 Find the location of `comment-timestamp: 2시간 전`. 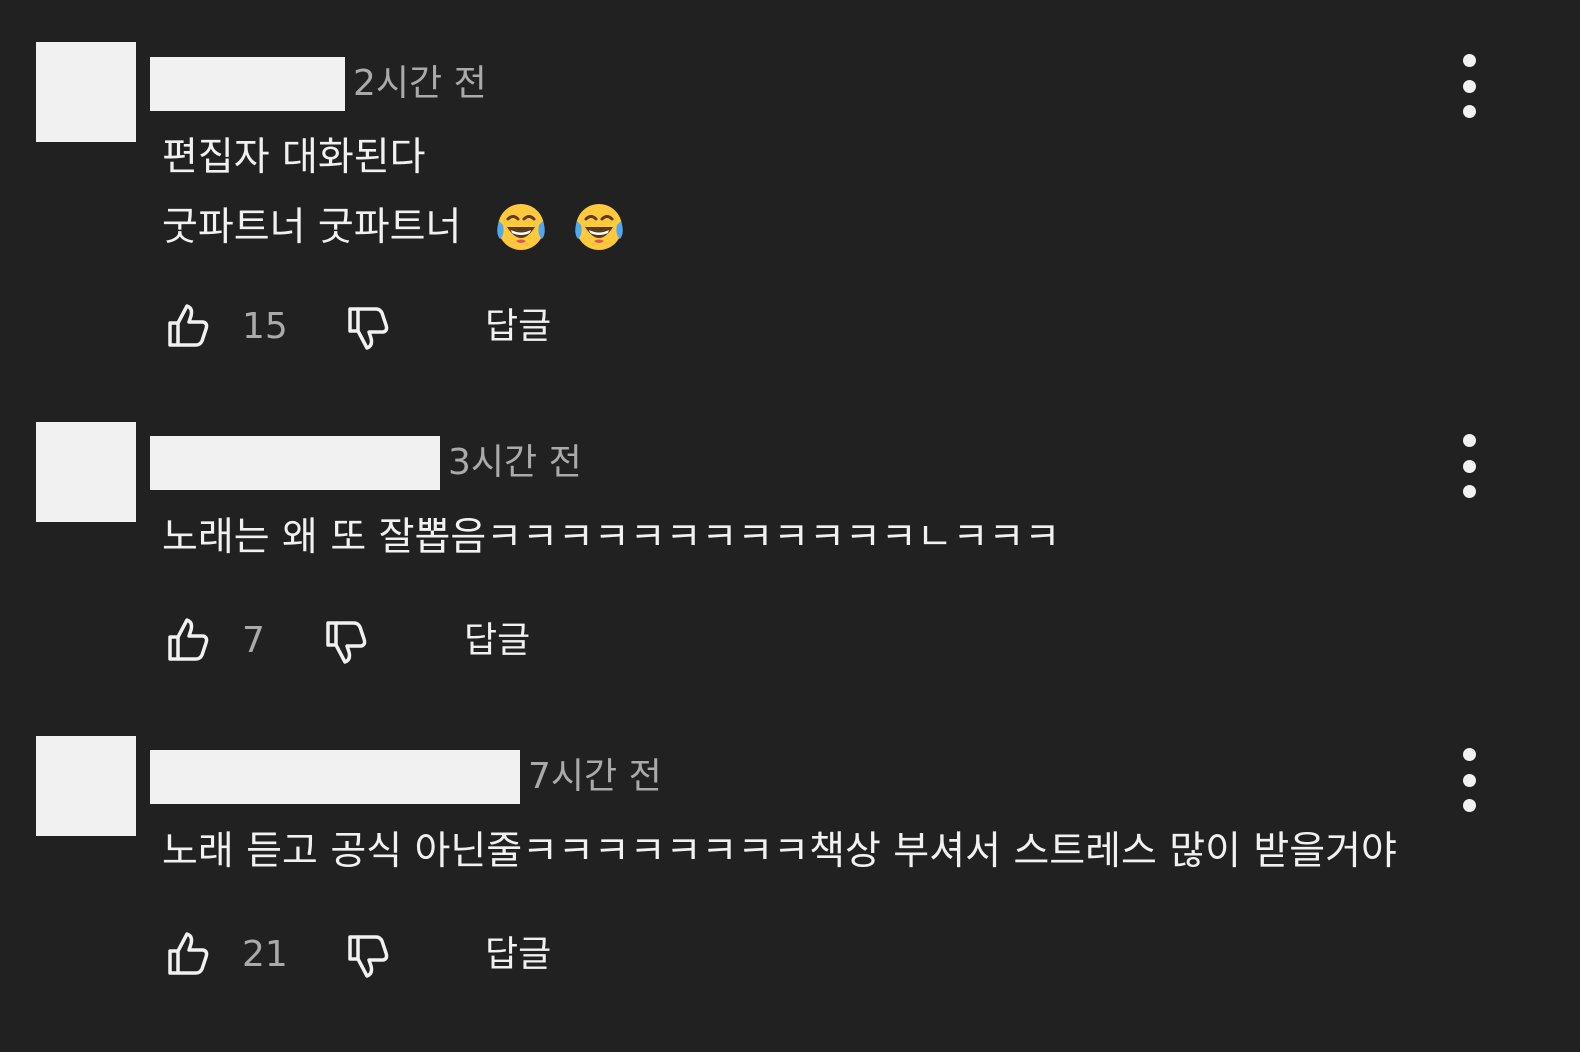

comment-timestamp: 2시간 전 is located at coordinates (420, 83).